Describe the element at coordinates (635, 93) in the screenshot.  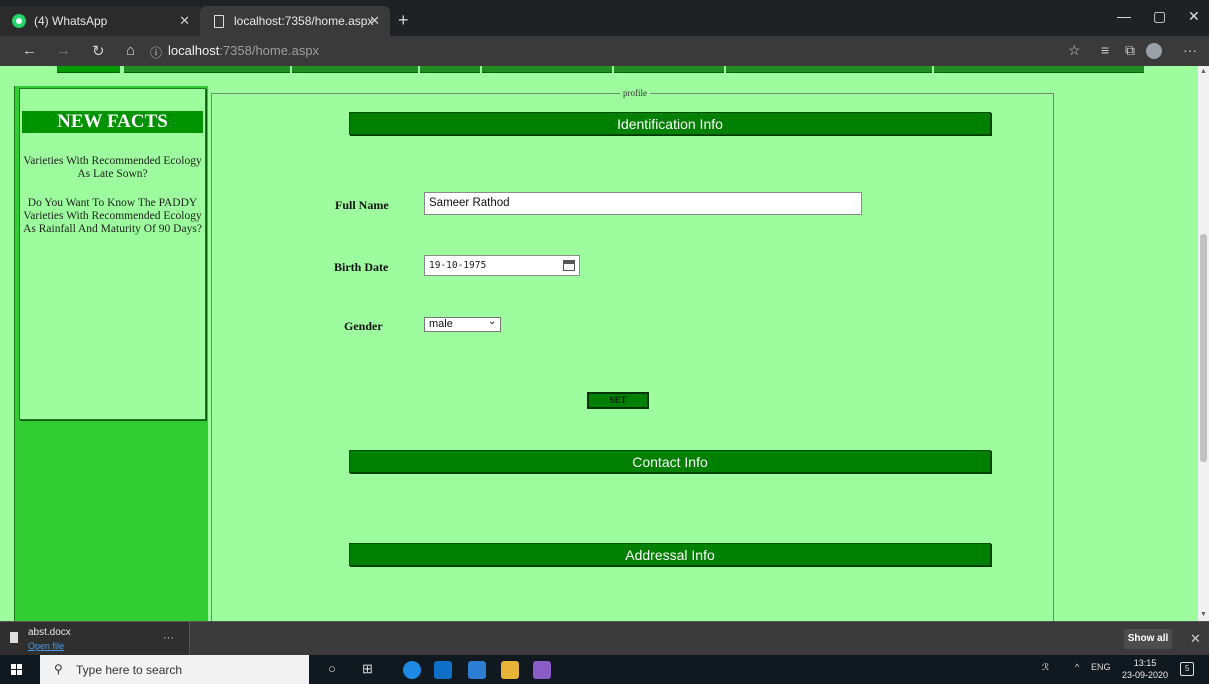
I see `profile-legend: profile` at that location.